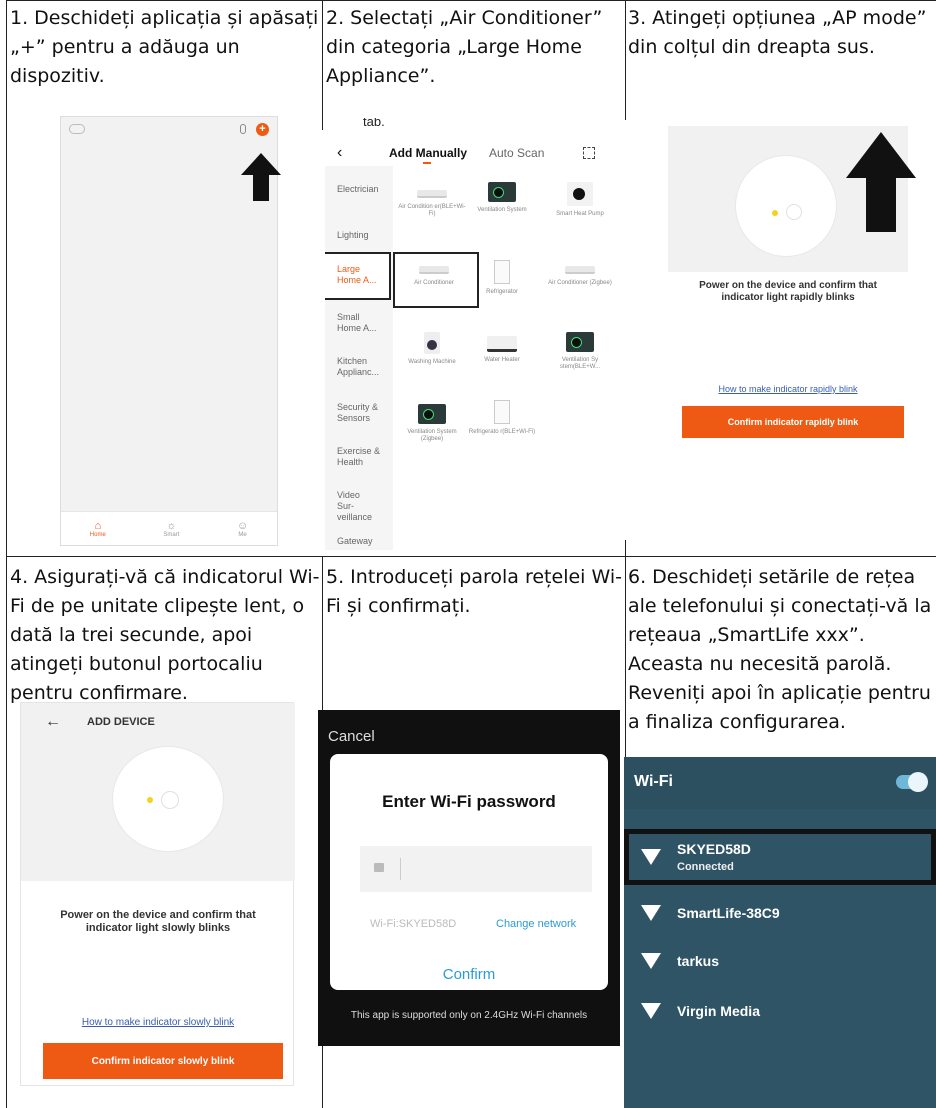  What do you see at coordinates (242, 525) in the screenshot?
I see `user-icon: ☺` at bounding box center [242, 525].